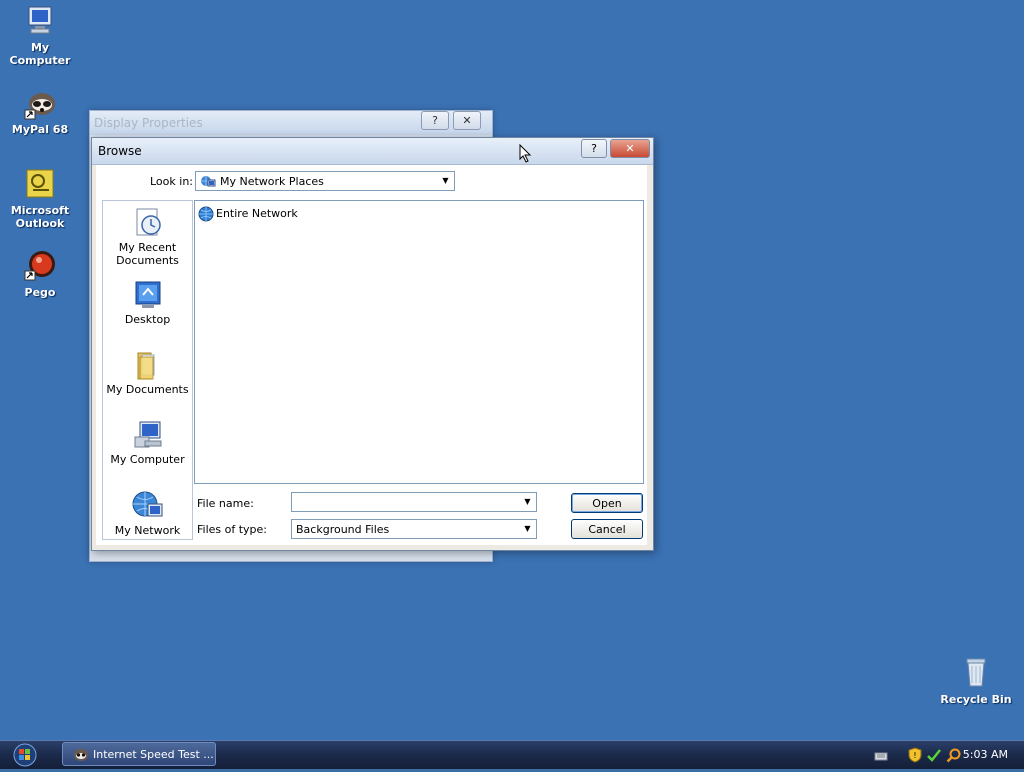 Image resolution: width=1024 pixels, height=772 pixels. I want to click on dialog-titlebar: Browse ? ✕, so click(372, 151).